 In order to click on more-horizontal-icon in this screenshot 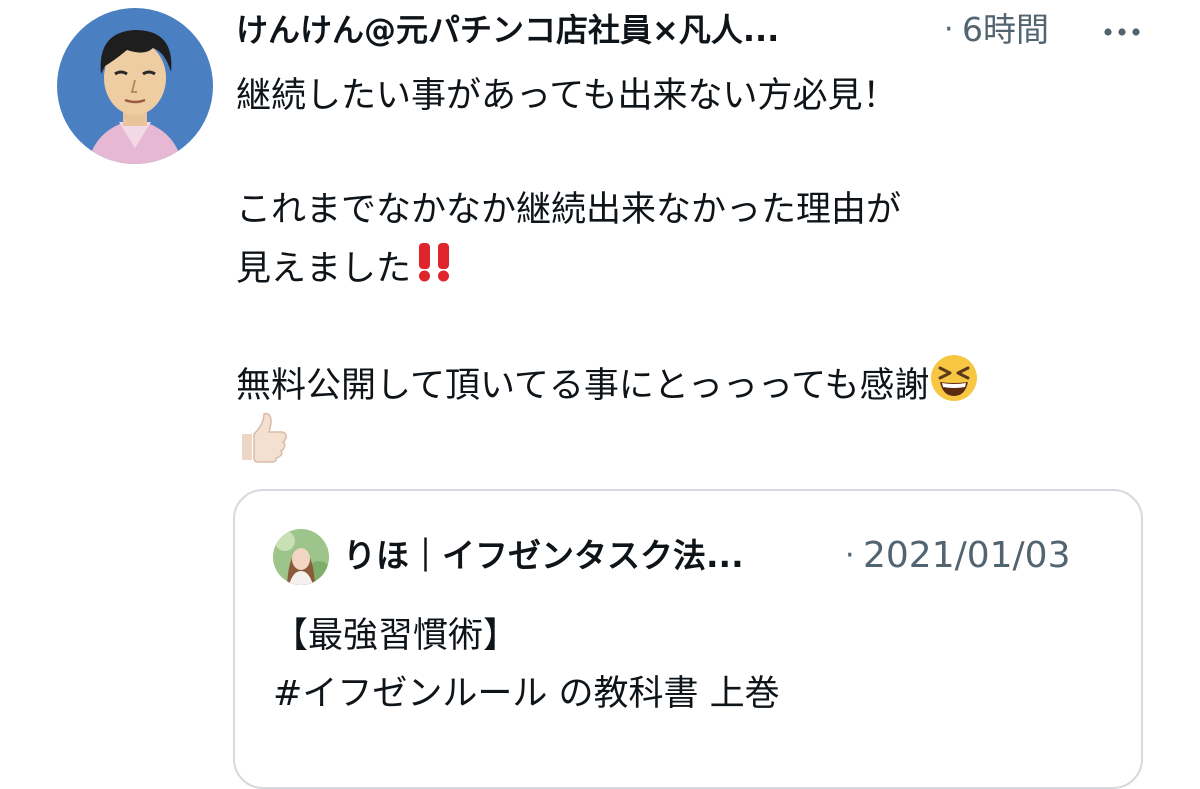, I will do `click(1122, 32)`.